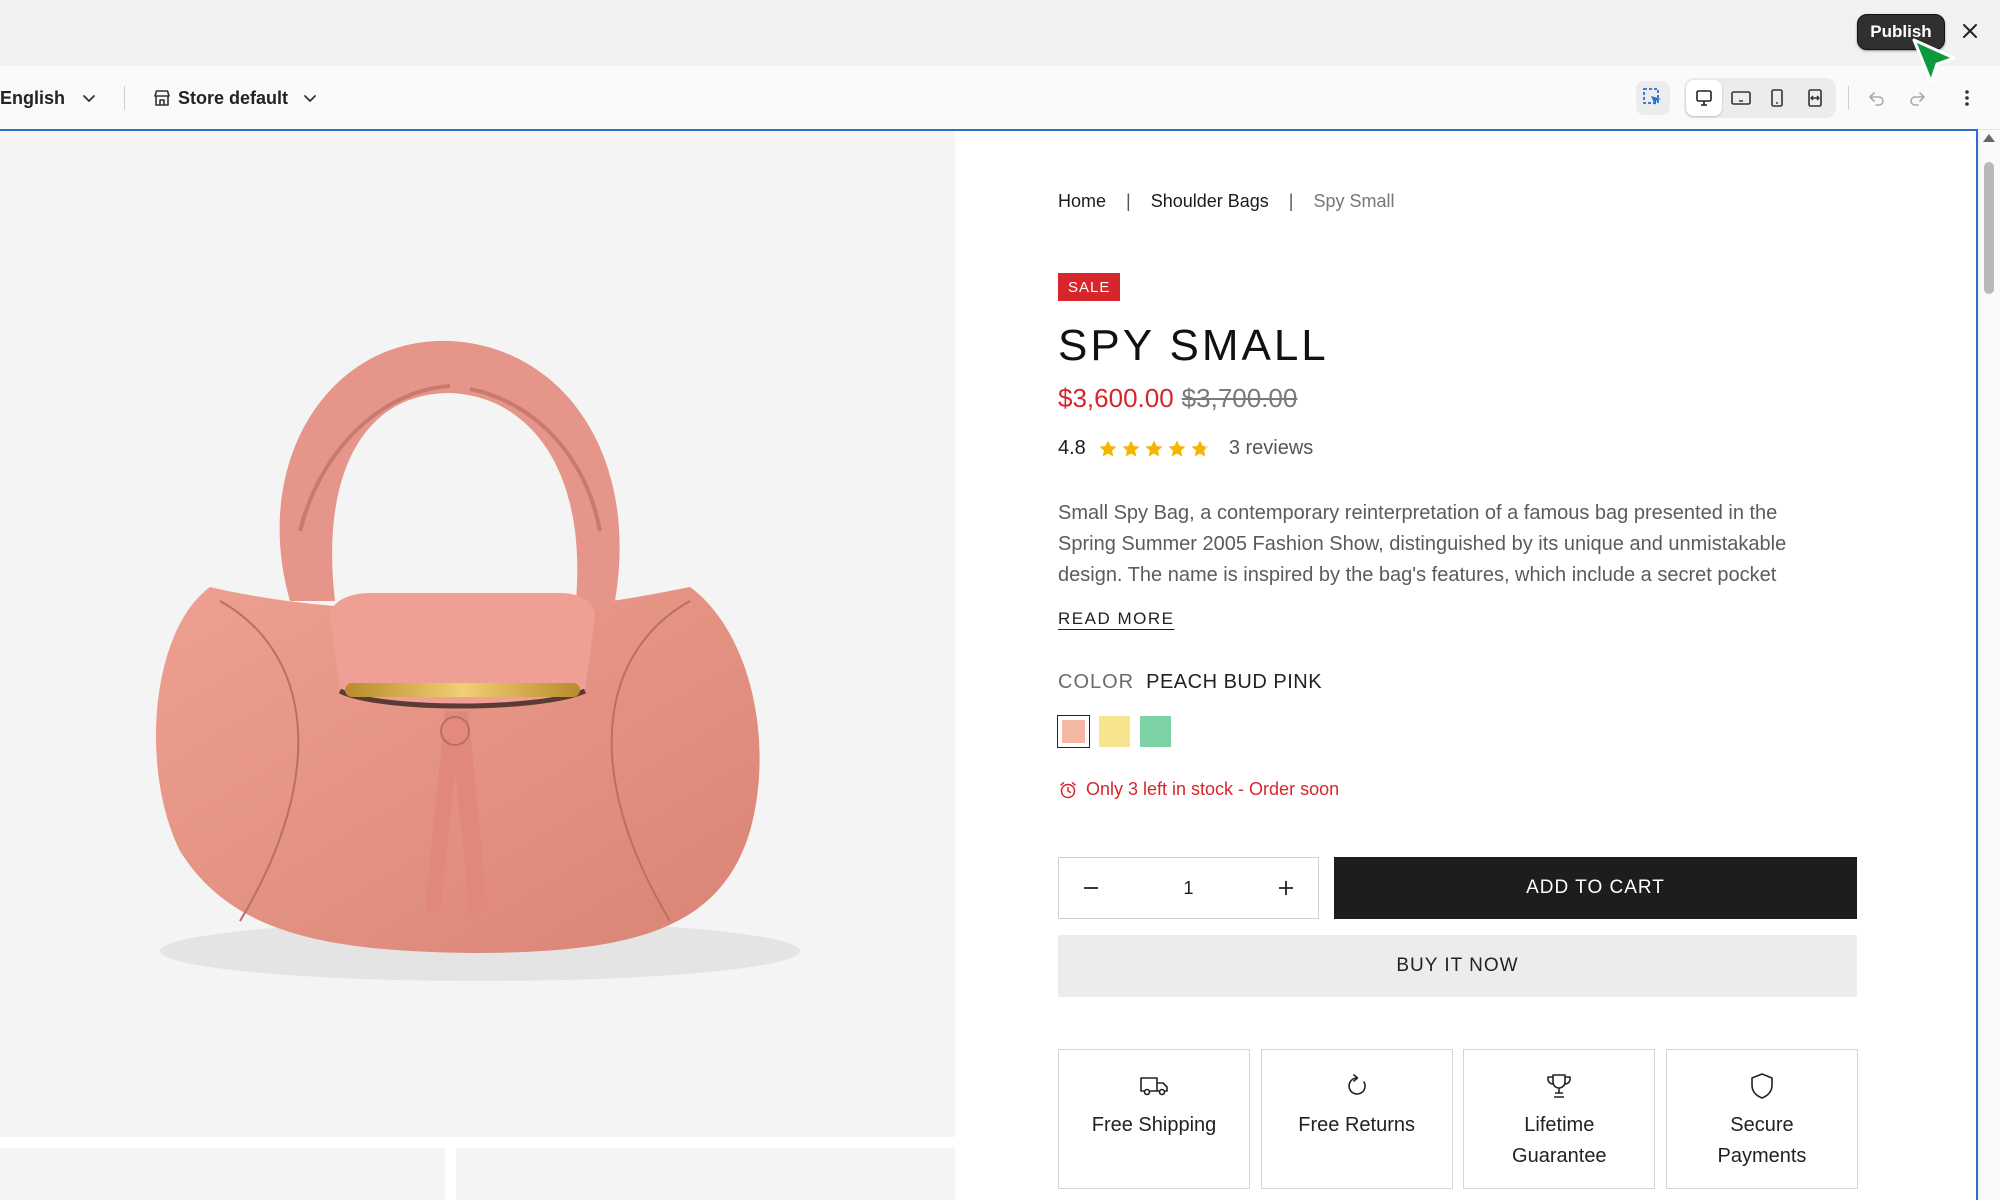 This screenshot has width=2000, height=1200. I want to click on breadcrumb-category: Shoulder Bags, so click(1210, 201).